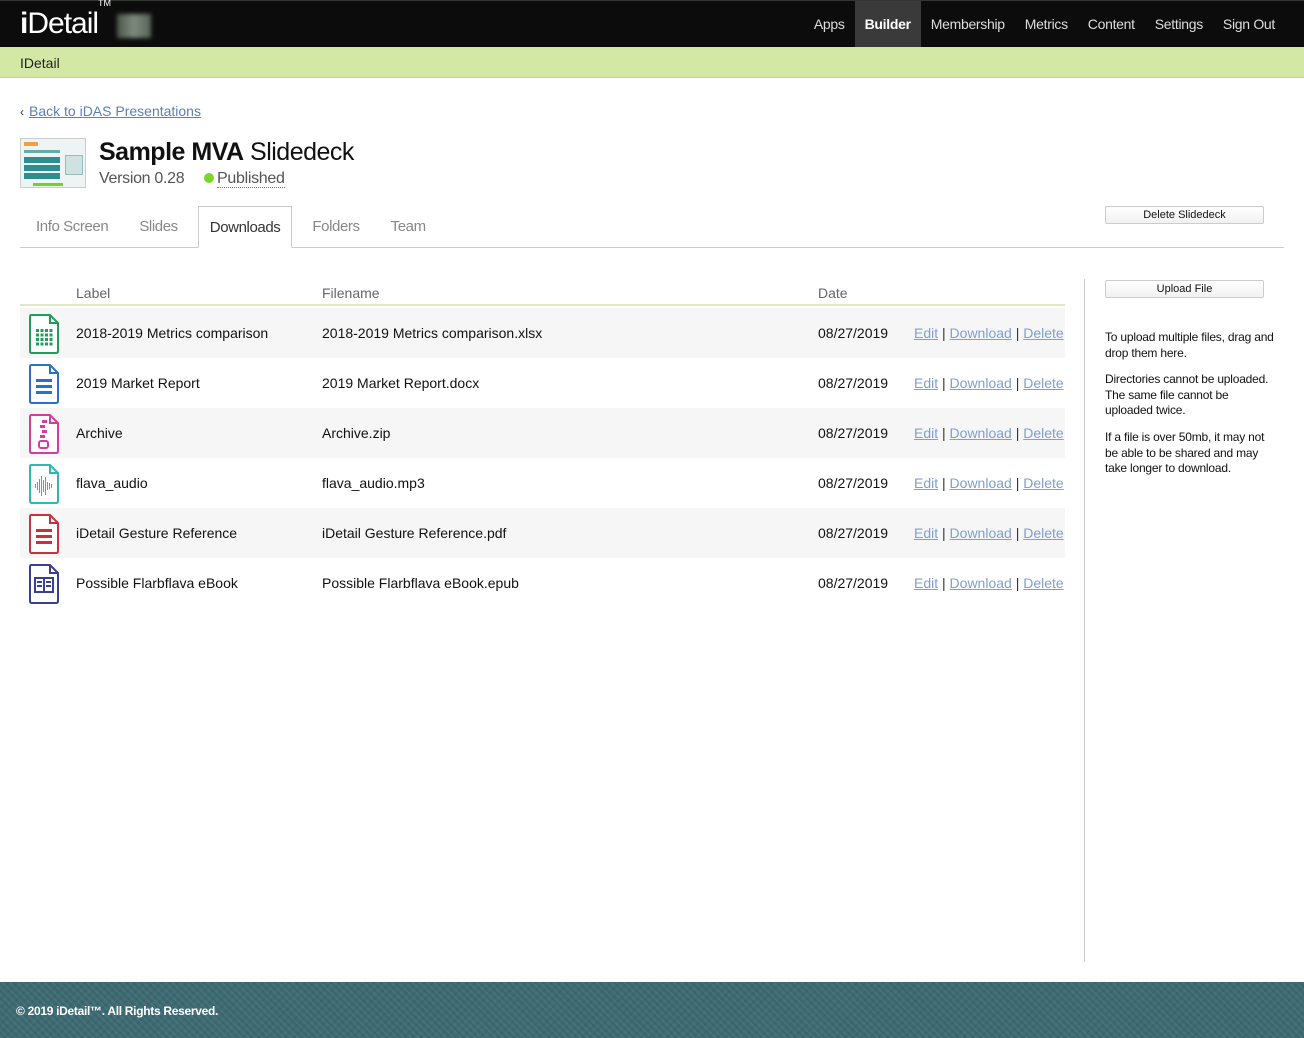  What do you see at coordinates (373, 483) in the screenshot?
I see `row-filename: flava_audio.mp3` at bounding box center [373, 483].